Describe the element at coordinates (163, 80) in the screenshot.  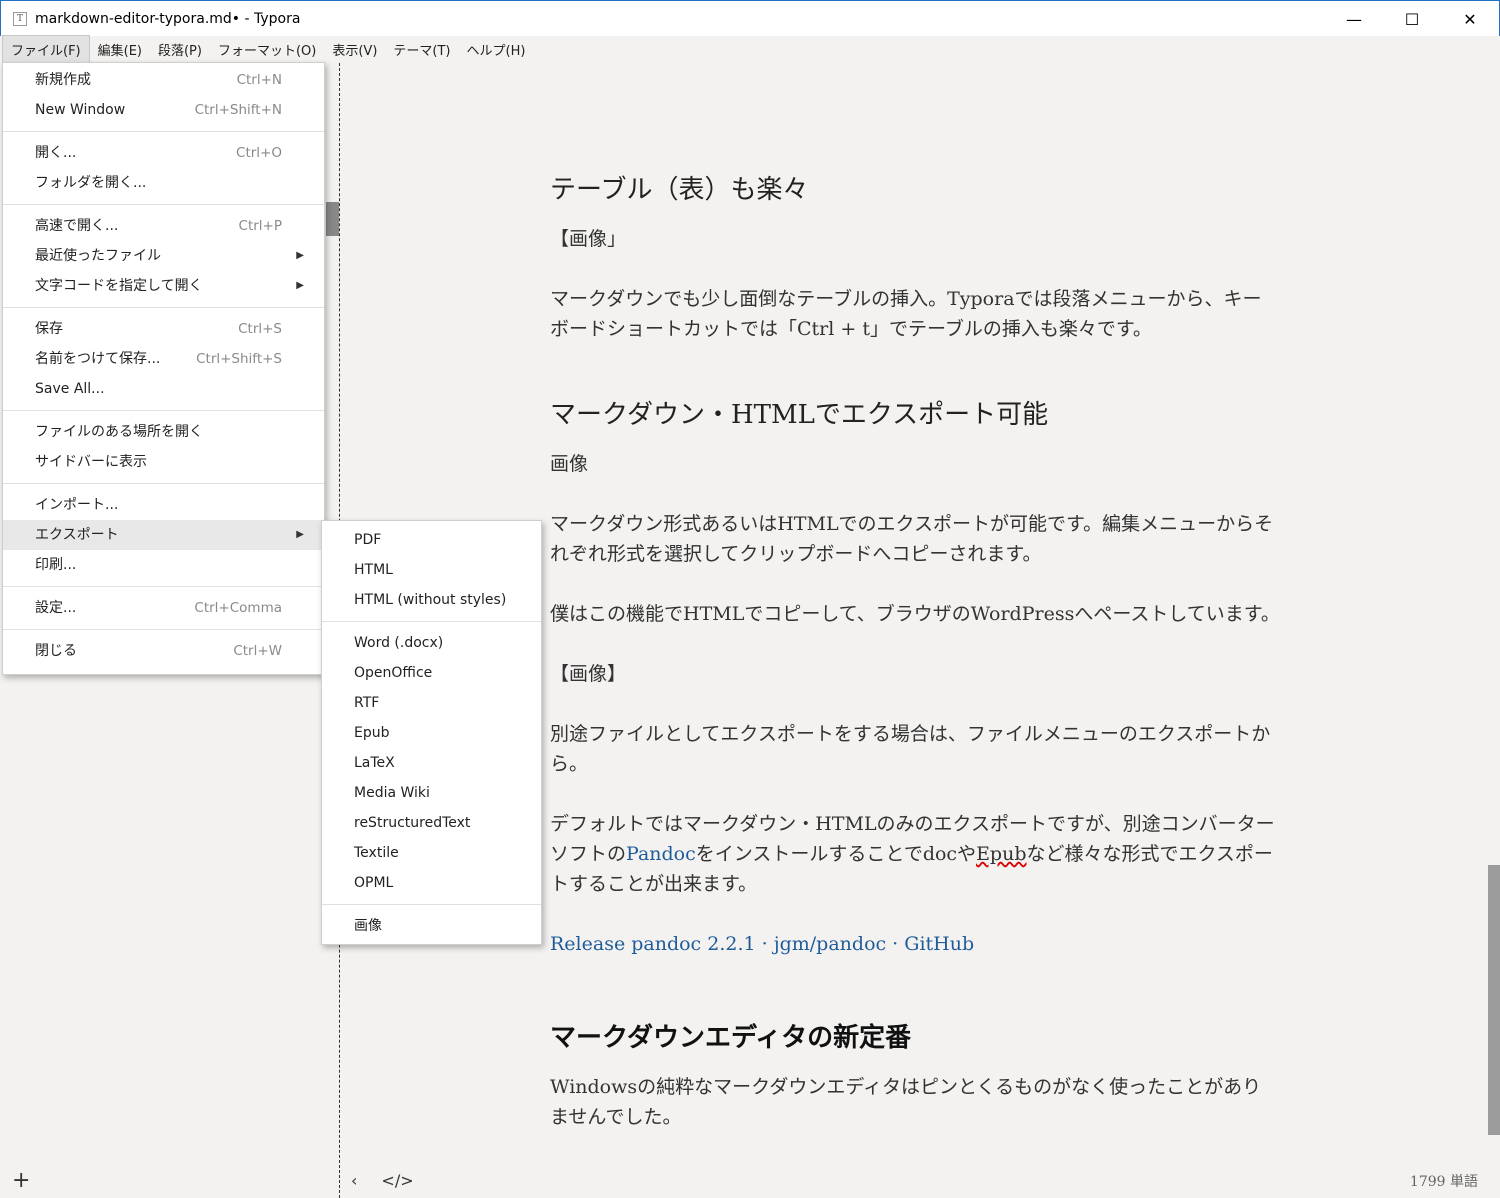
I see `menu-item-new: 新規作成 Ctrl+N` at that location.